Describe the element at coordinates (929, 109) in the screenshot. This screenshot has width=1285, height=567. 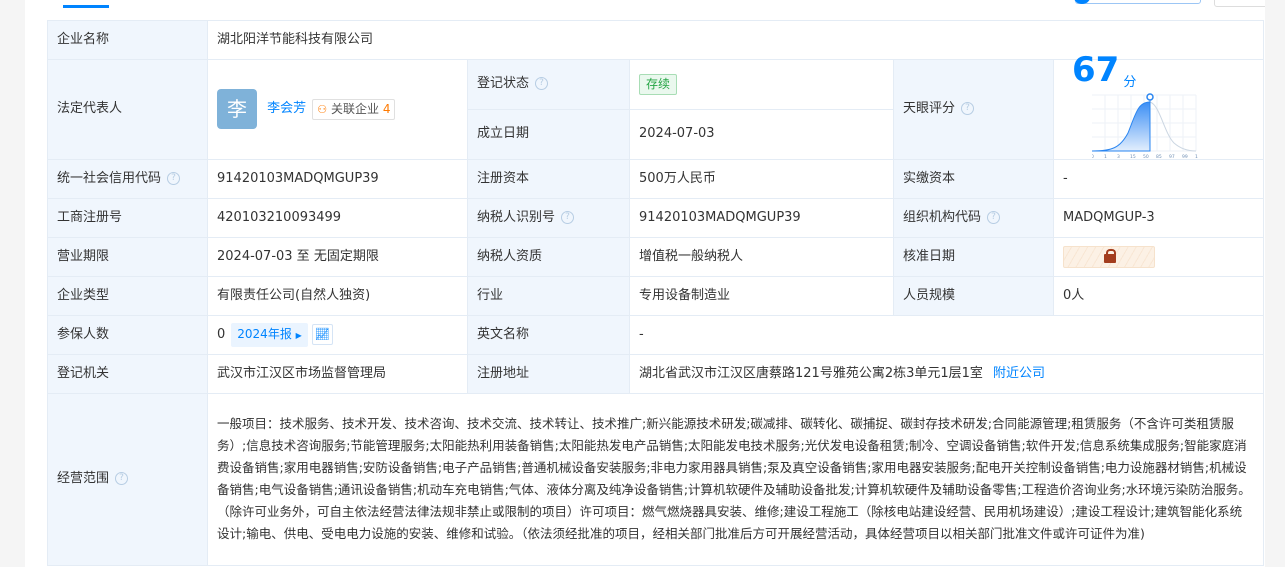
I see `tianyan-score-label-text: 天眼评分` at that location.